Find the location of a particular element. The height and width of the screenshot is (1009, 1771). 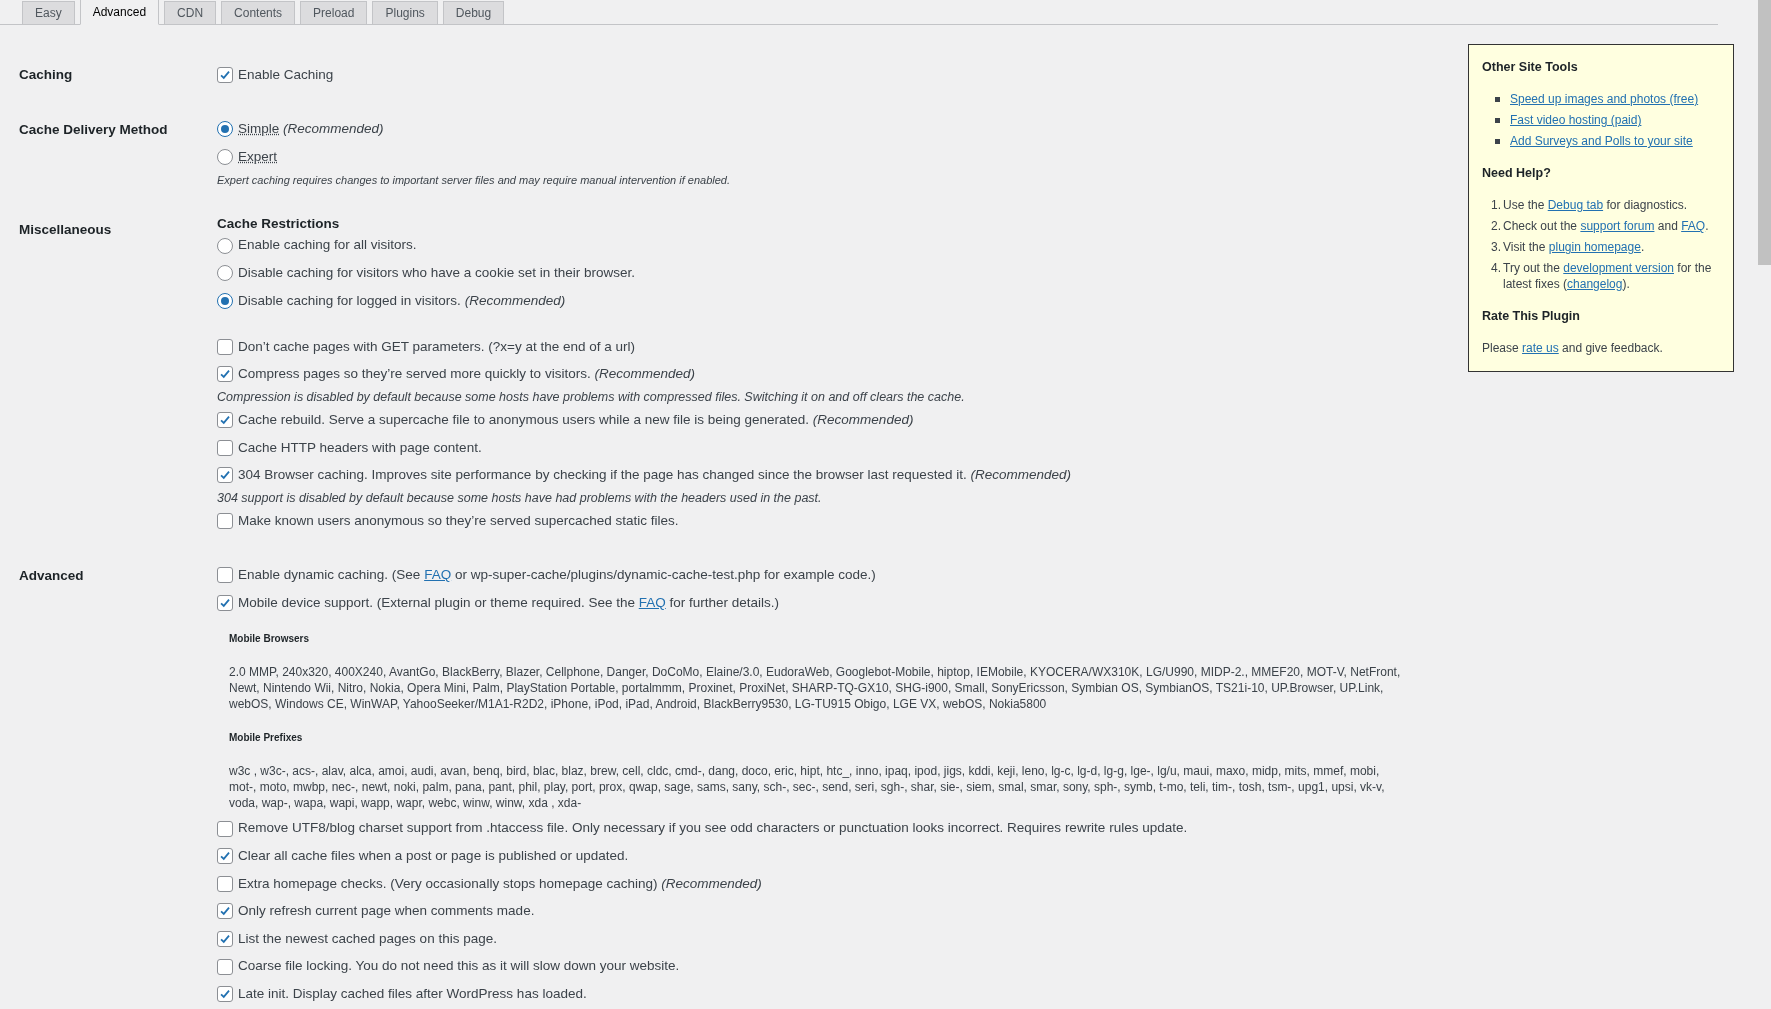

link: Debug tab is located at coordinates (1575, 205).